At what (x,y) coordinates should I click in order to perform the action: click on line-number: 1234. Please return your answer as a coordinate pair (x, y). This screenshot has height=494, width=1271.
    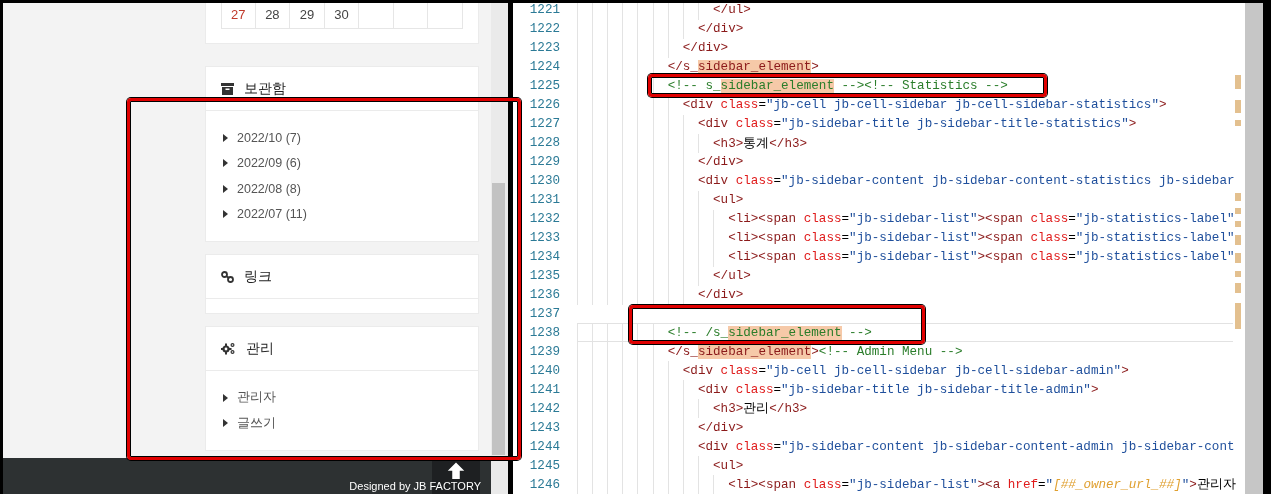
    Looking at the image, I should click on (544, 257).